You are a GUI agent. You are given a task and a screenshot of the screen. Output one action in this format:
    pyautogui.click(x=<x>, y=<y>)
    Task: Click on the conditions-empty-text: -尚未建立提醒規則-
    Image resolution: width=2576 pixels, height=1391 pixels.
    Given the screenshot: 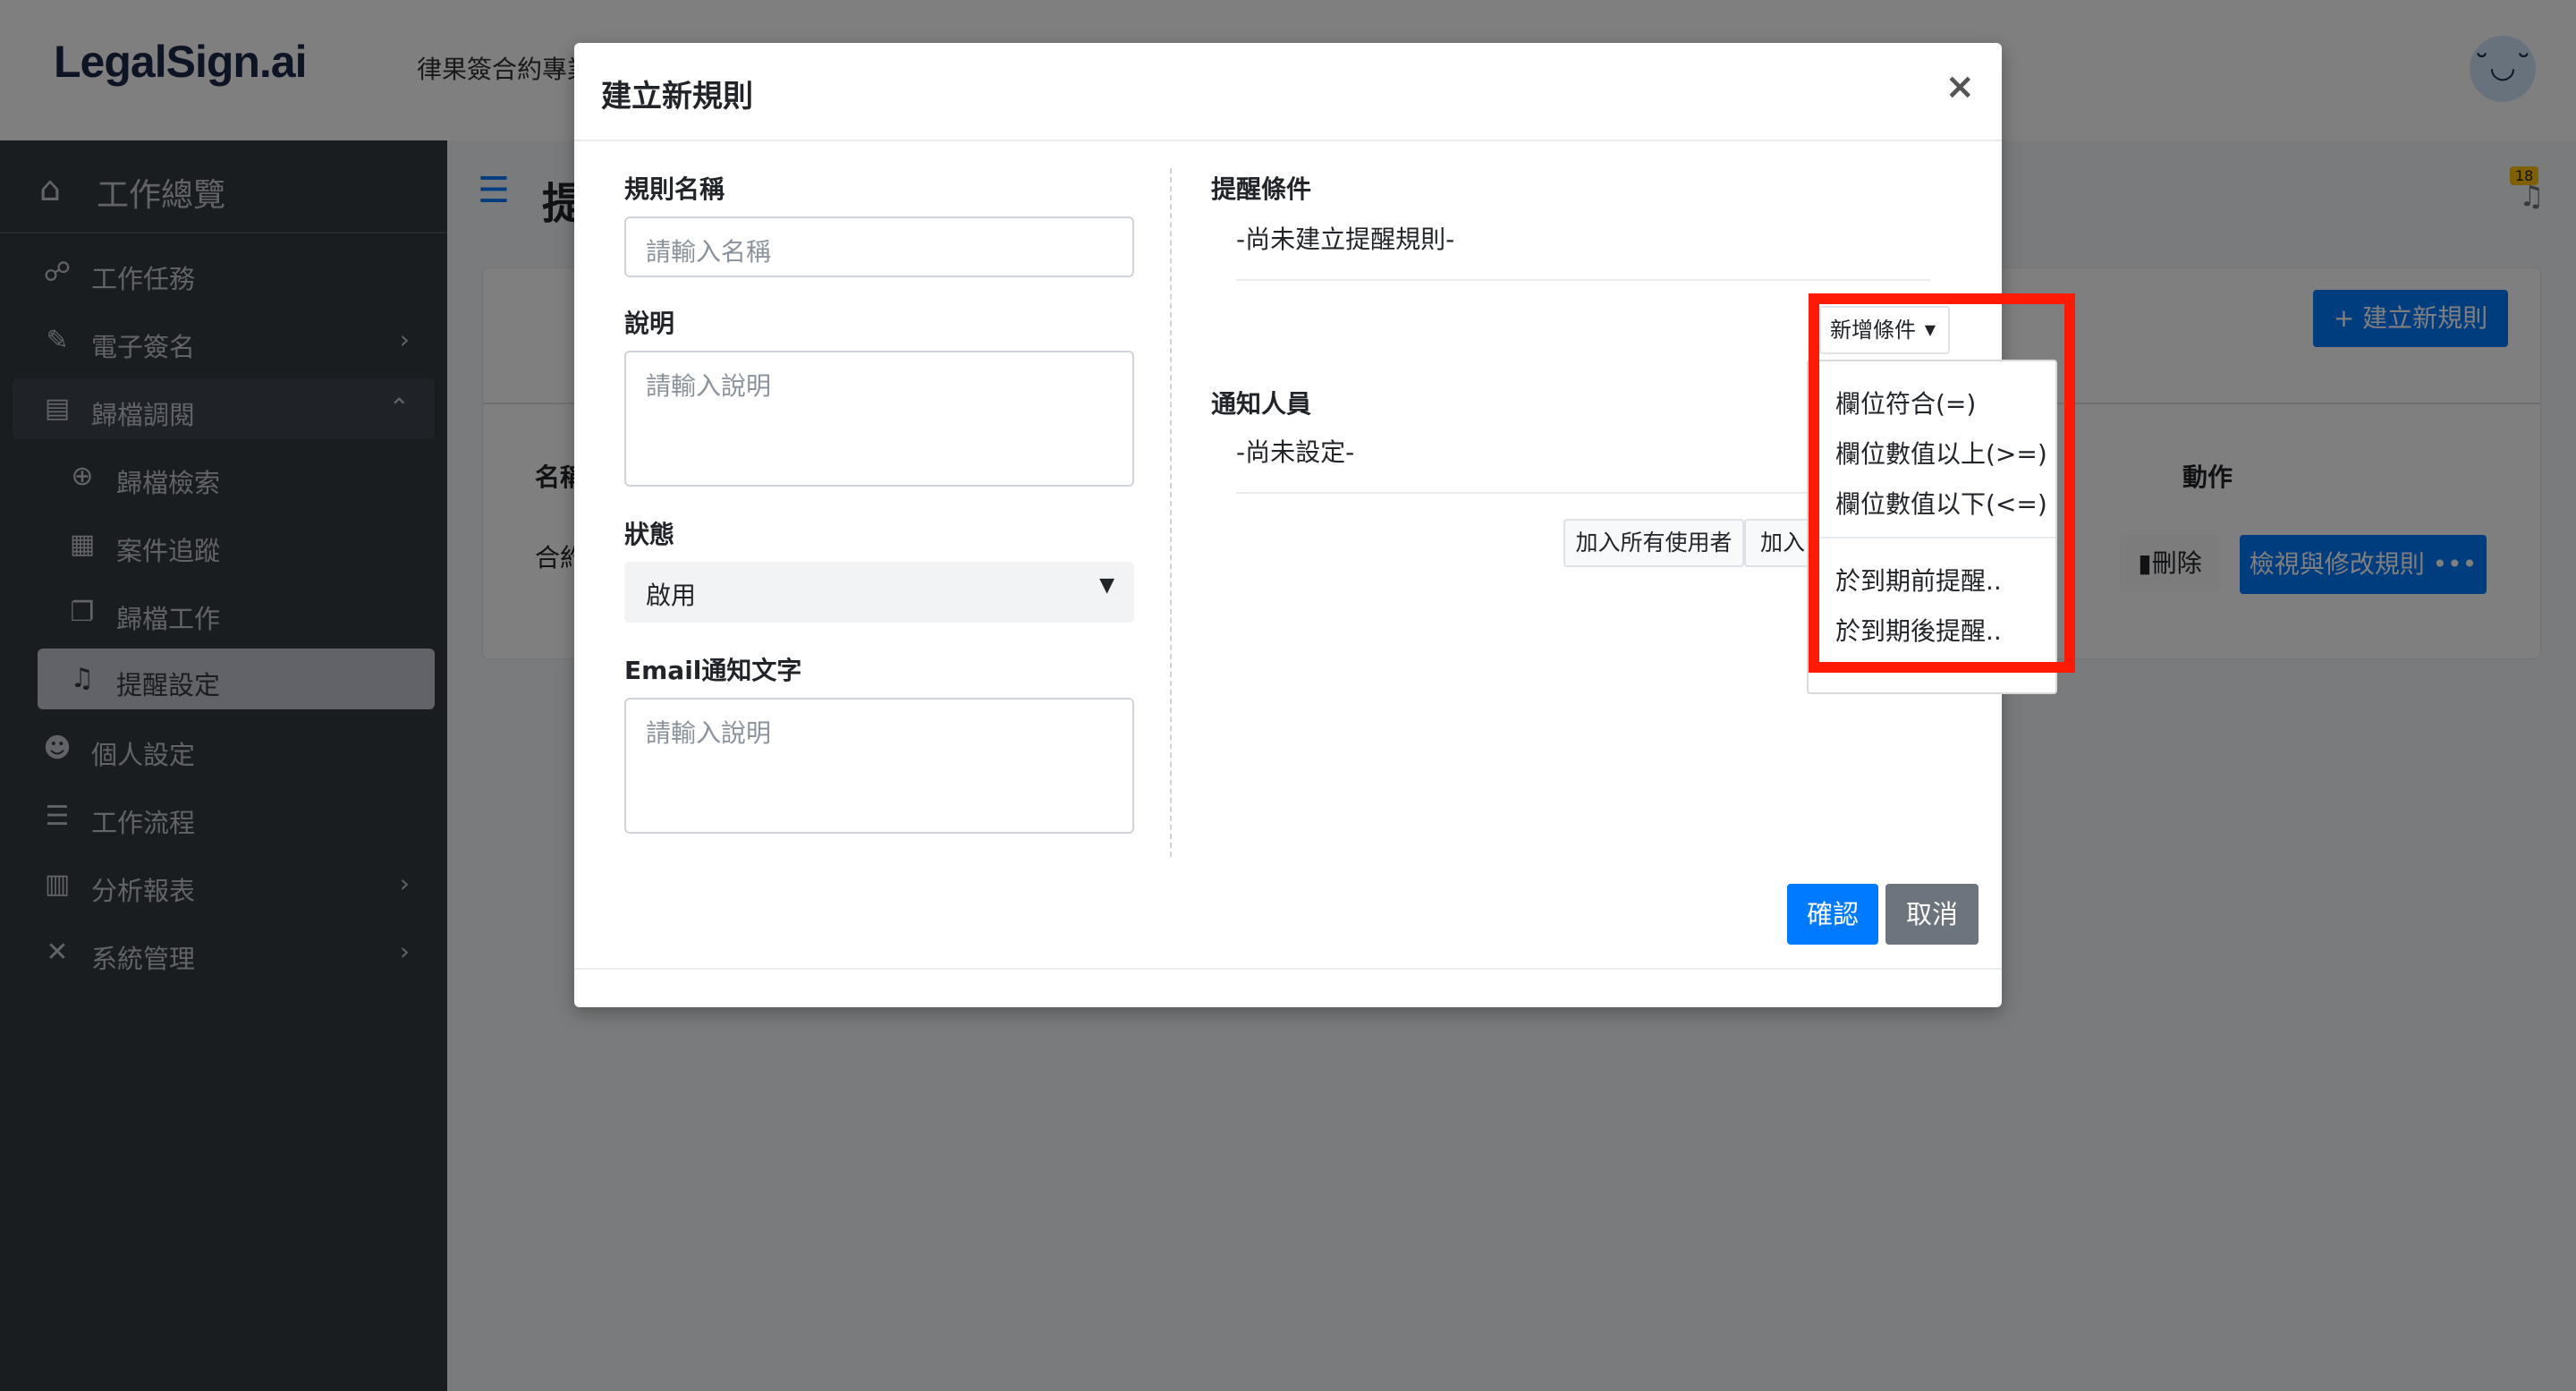 What is the action you would take?
    pyautogui.click(x=1345, y=239)
    